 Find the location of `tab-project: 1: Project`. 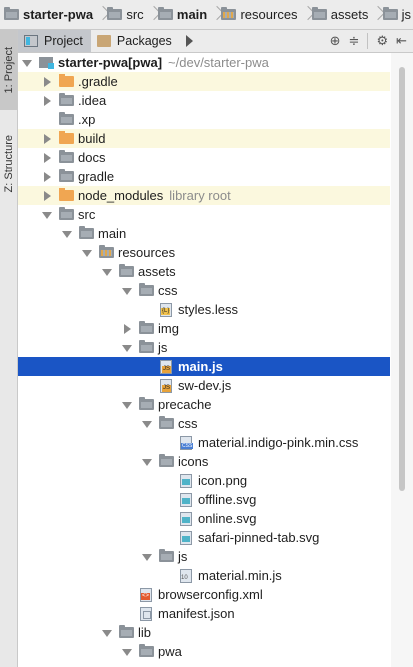

tab-project: 1: Project is located at coordinates (8, 70).